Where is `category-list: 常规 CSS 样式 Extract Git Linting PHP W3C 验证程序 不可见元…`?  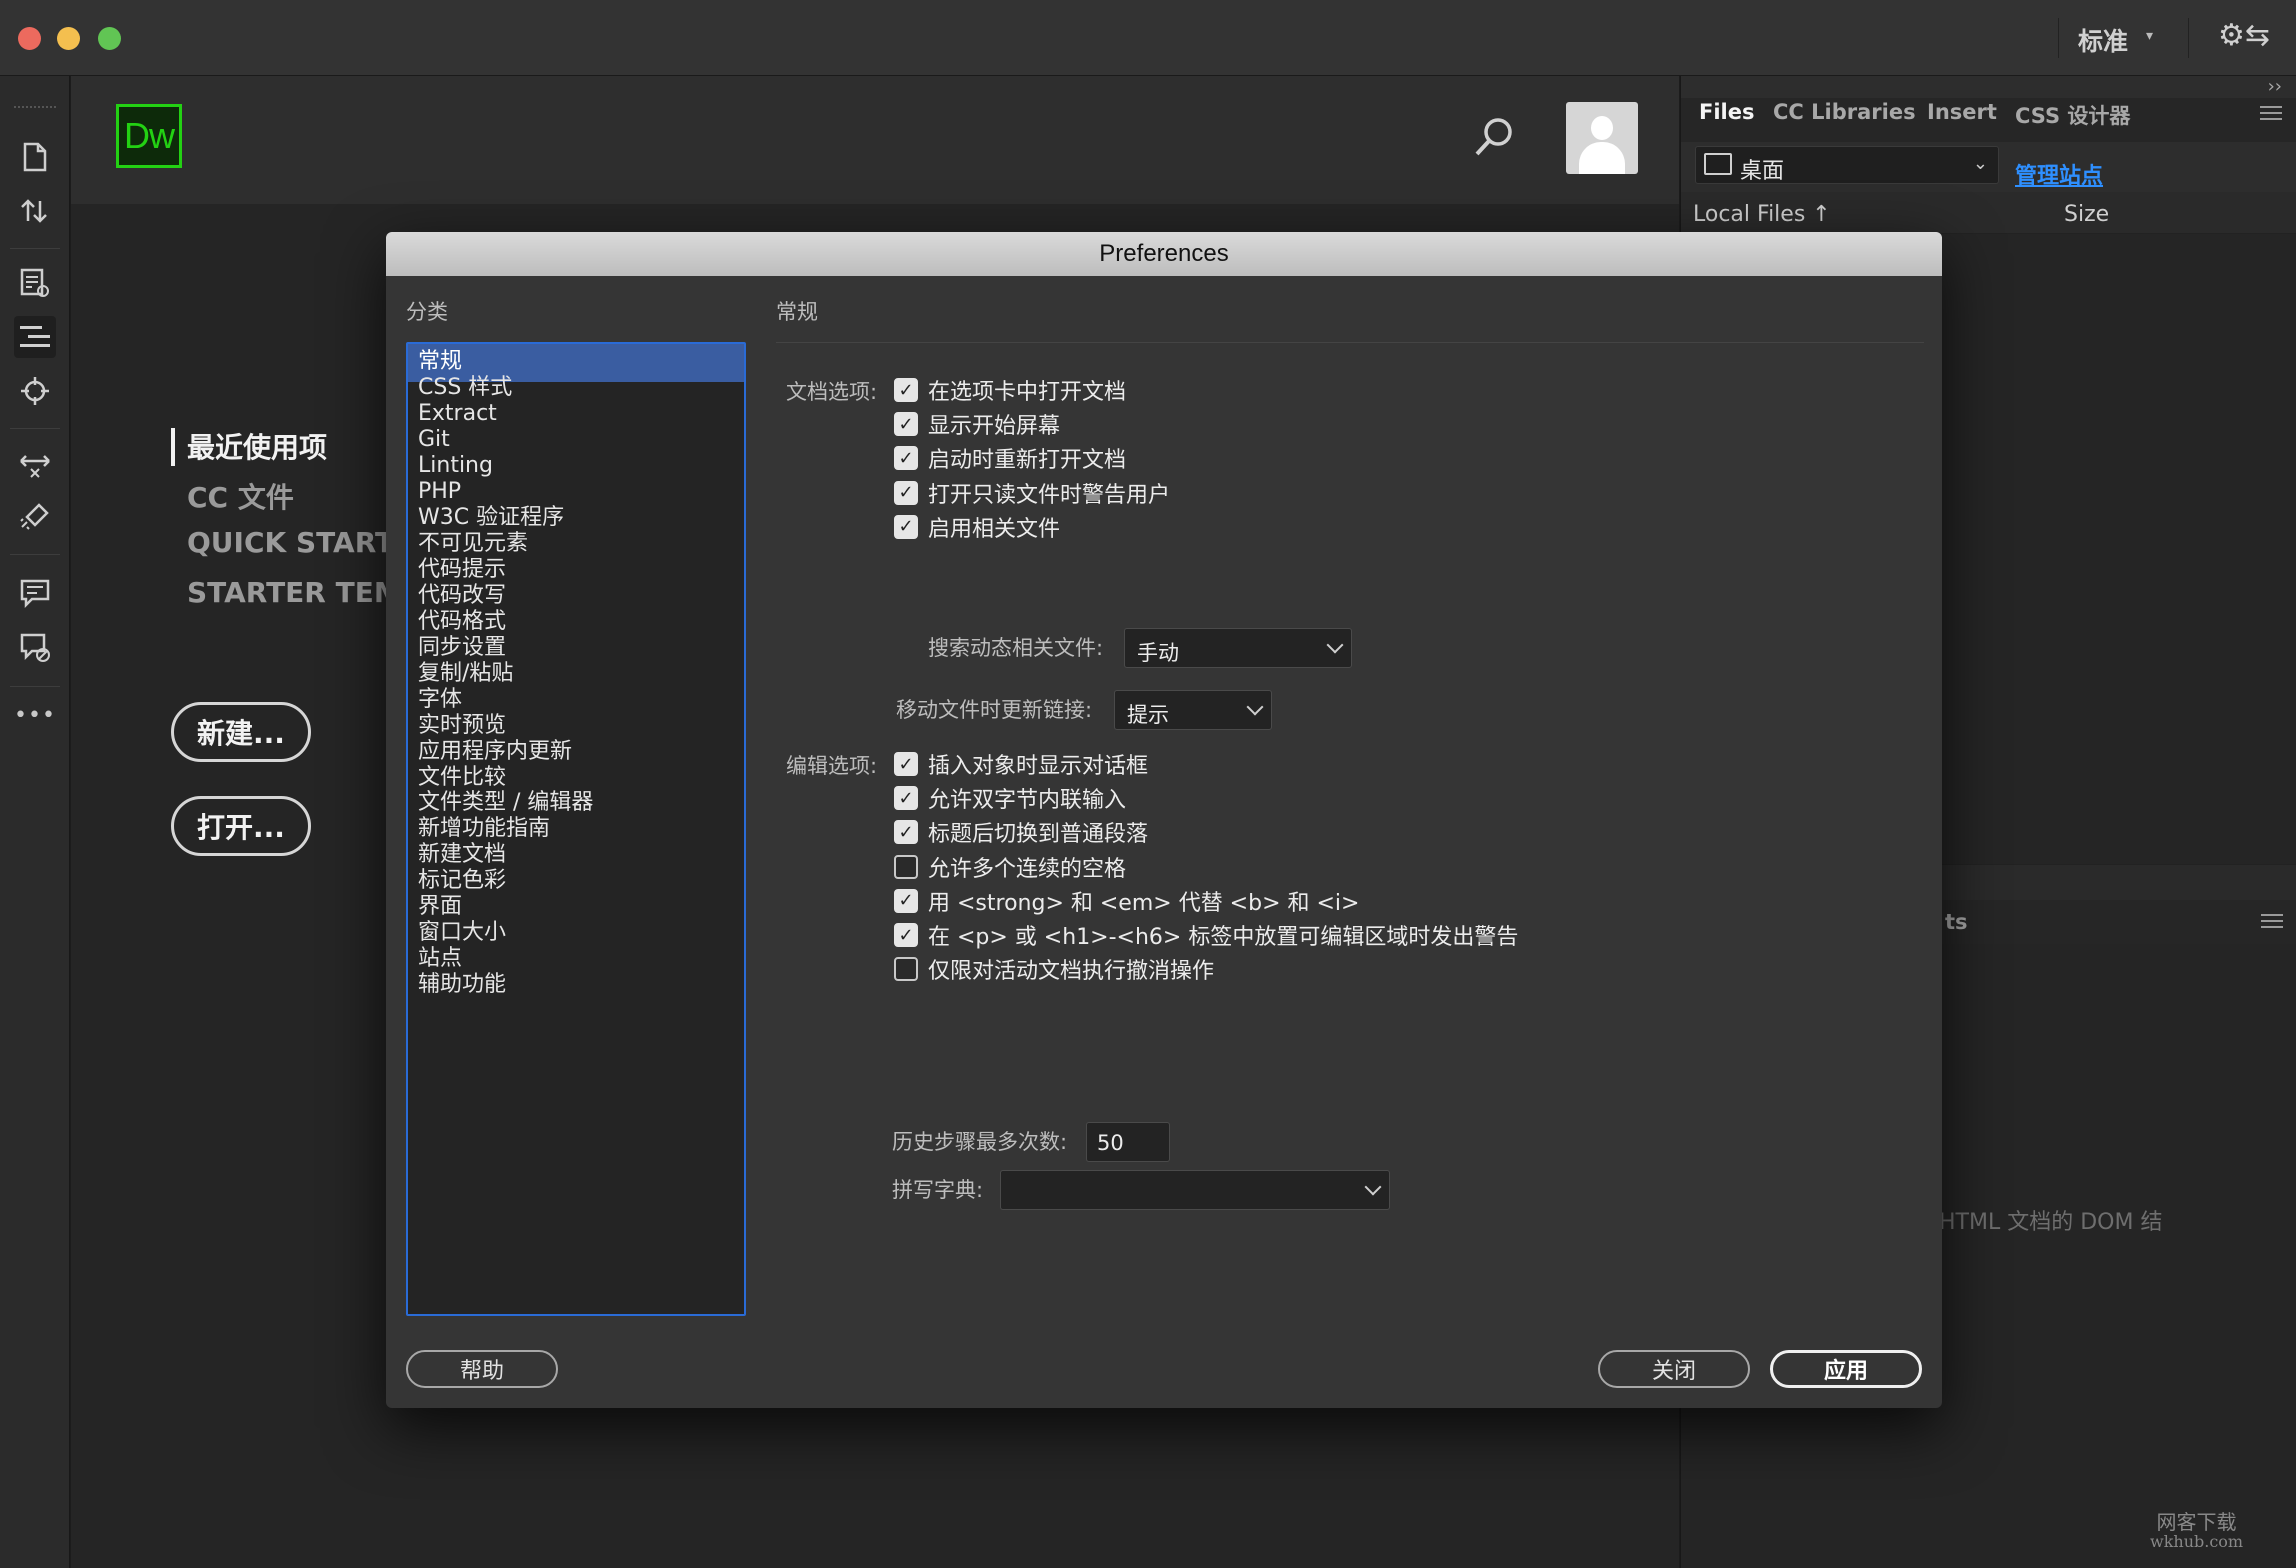
category-list: 常规 CSS 样式 Extract Git Linting PHP W3C 验证程序 不可见元… is located at coordinates (576, 829).